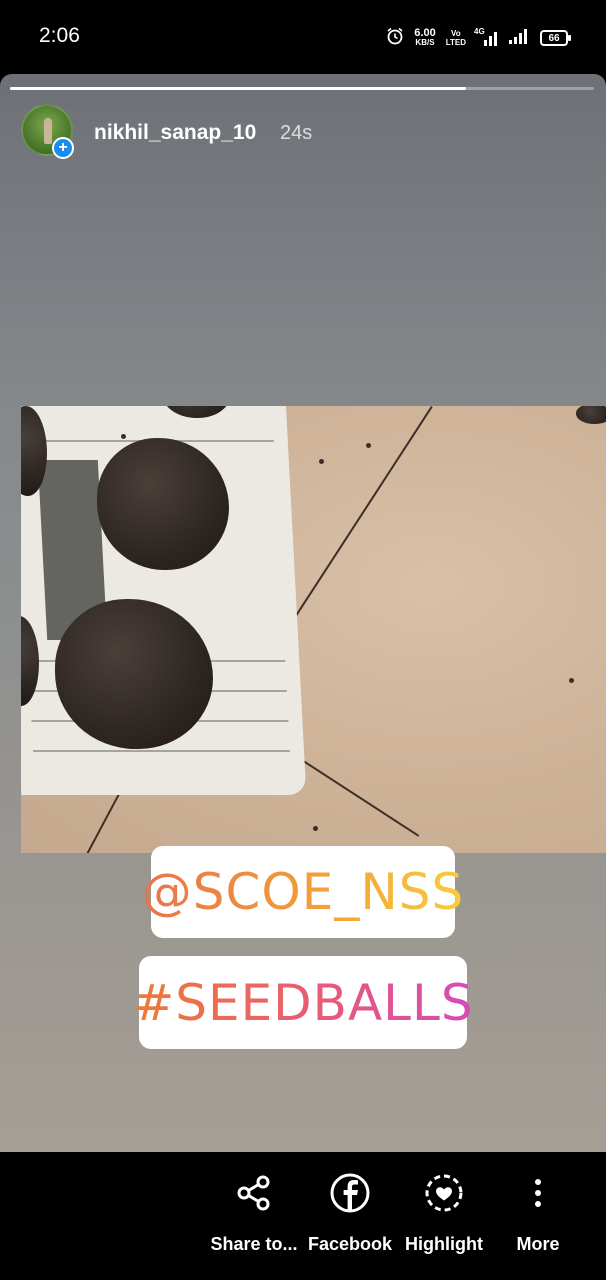 The height and width of the screenshot is (1280, 606). Describe the element at coordinates (444, 1193) in the screenshot. I see `highlight-icon` at that location.